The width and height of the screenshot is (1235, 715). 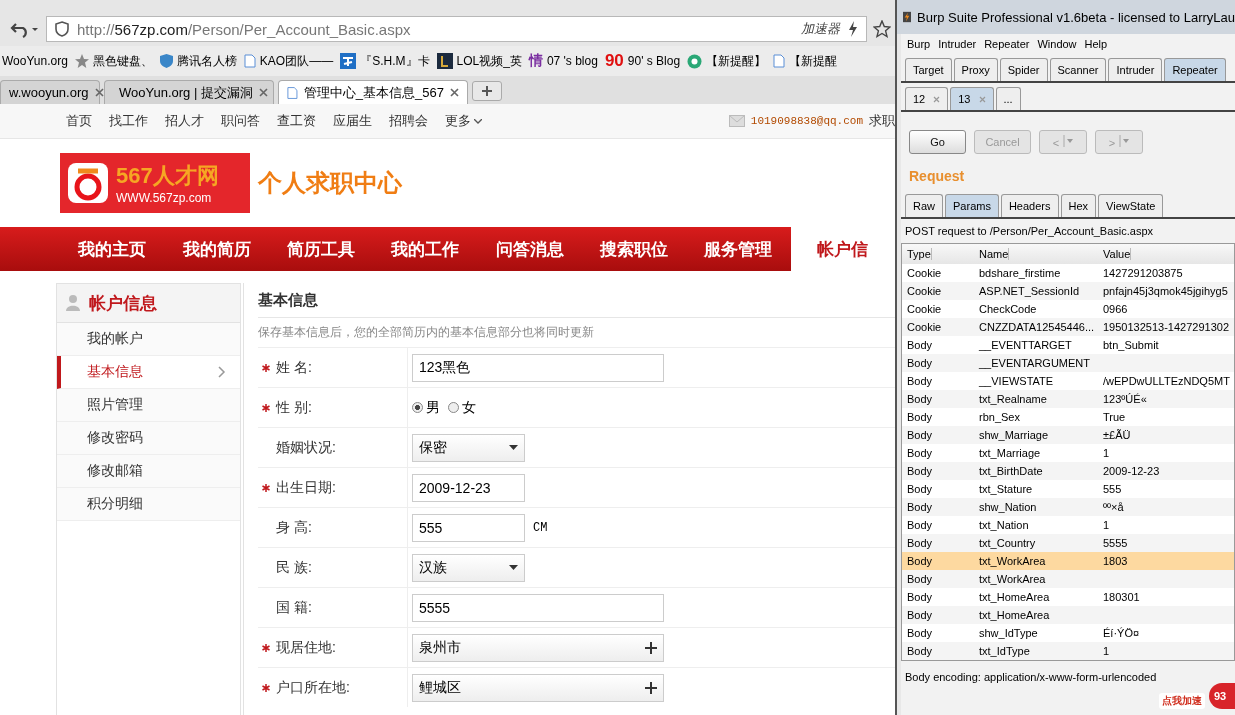 What do you see at coordinates (468, 527) in the screenshot?
I see `text-field: 555` at bounding box center [468, 527].